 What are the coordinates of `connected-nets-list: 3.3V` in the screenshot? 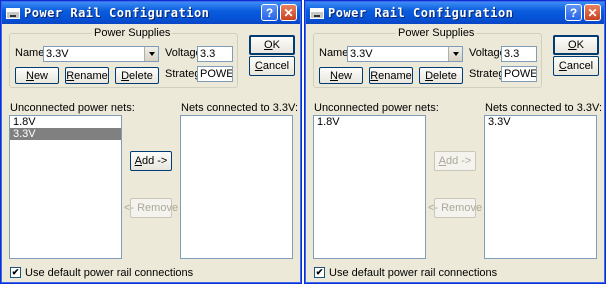 It's located at (540, 187).